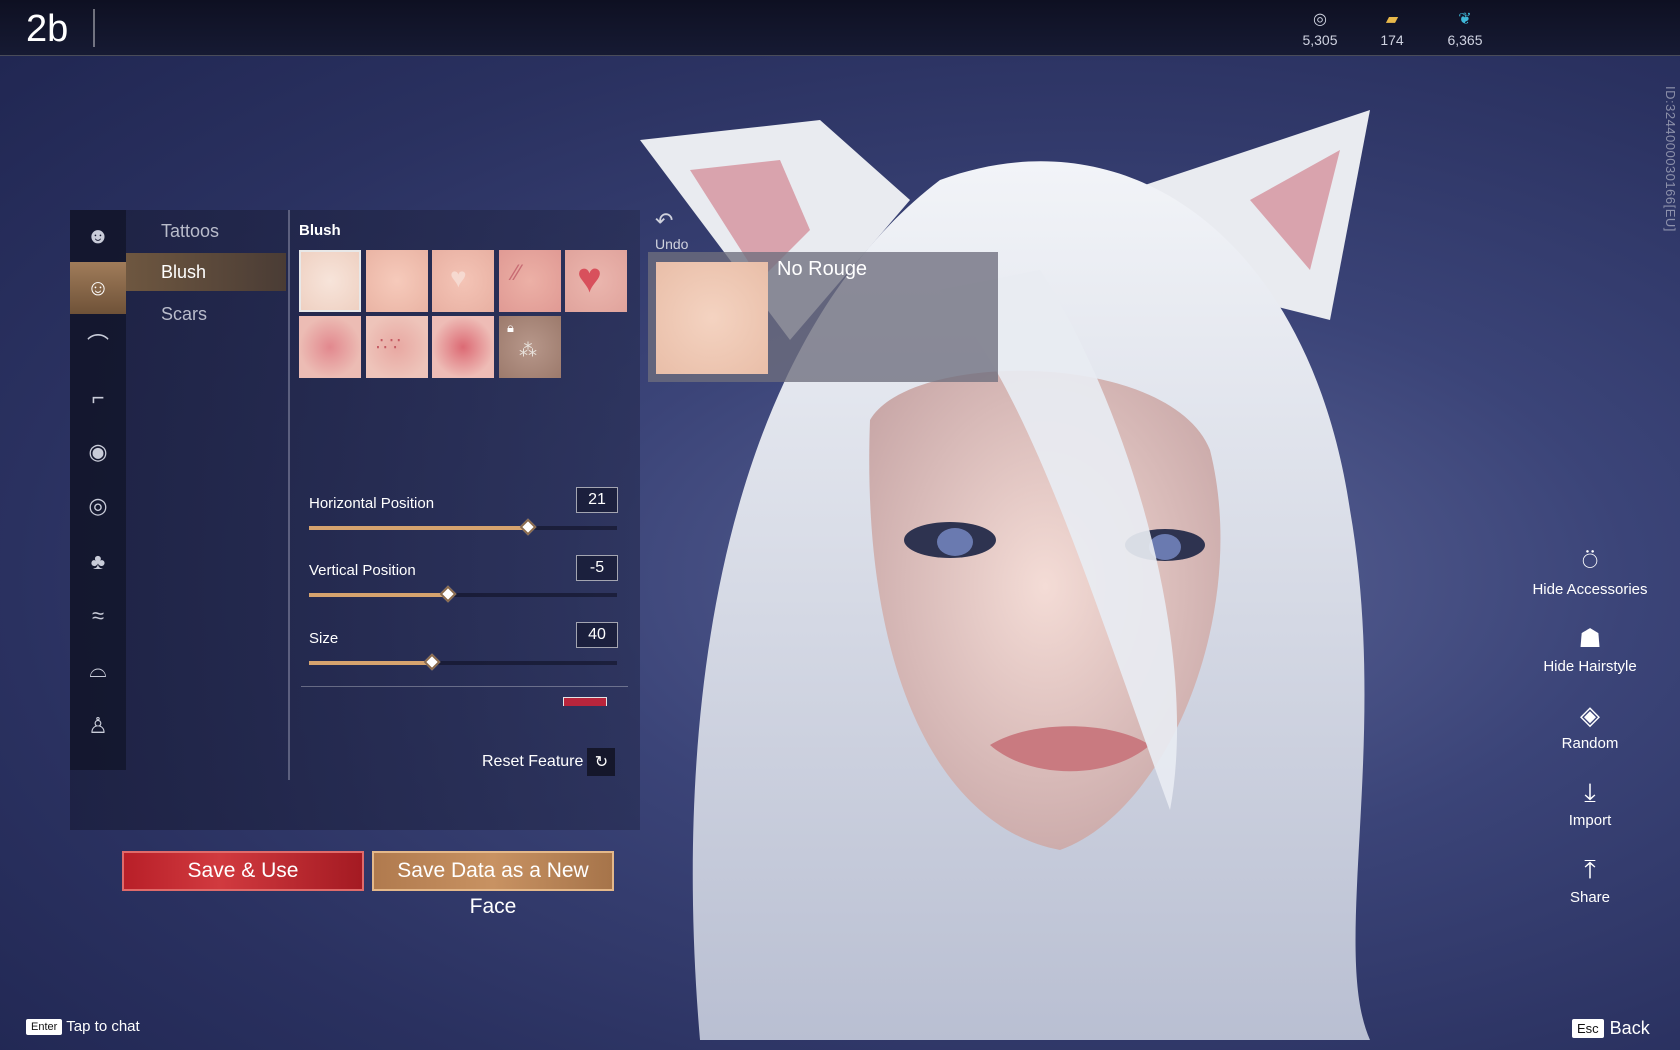 The width and height of the screenshot is (1680, 1050). I want to click on chat-hint: Enter Tap to chat, so click(83, 1026).